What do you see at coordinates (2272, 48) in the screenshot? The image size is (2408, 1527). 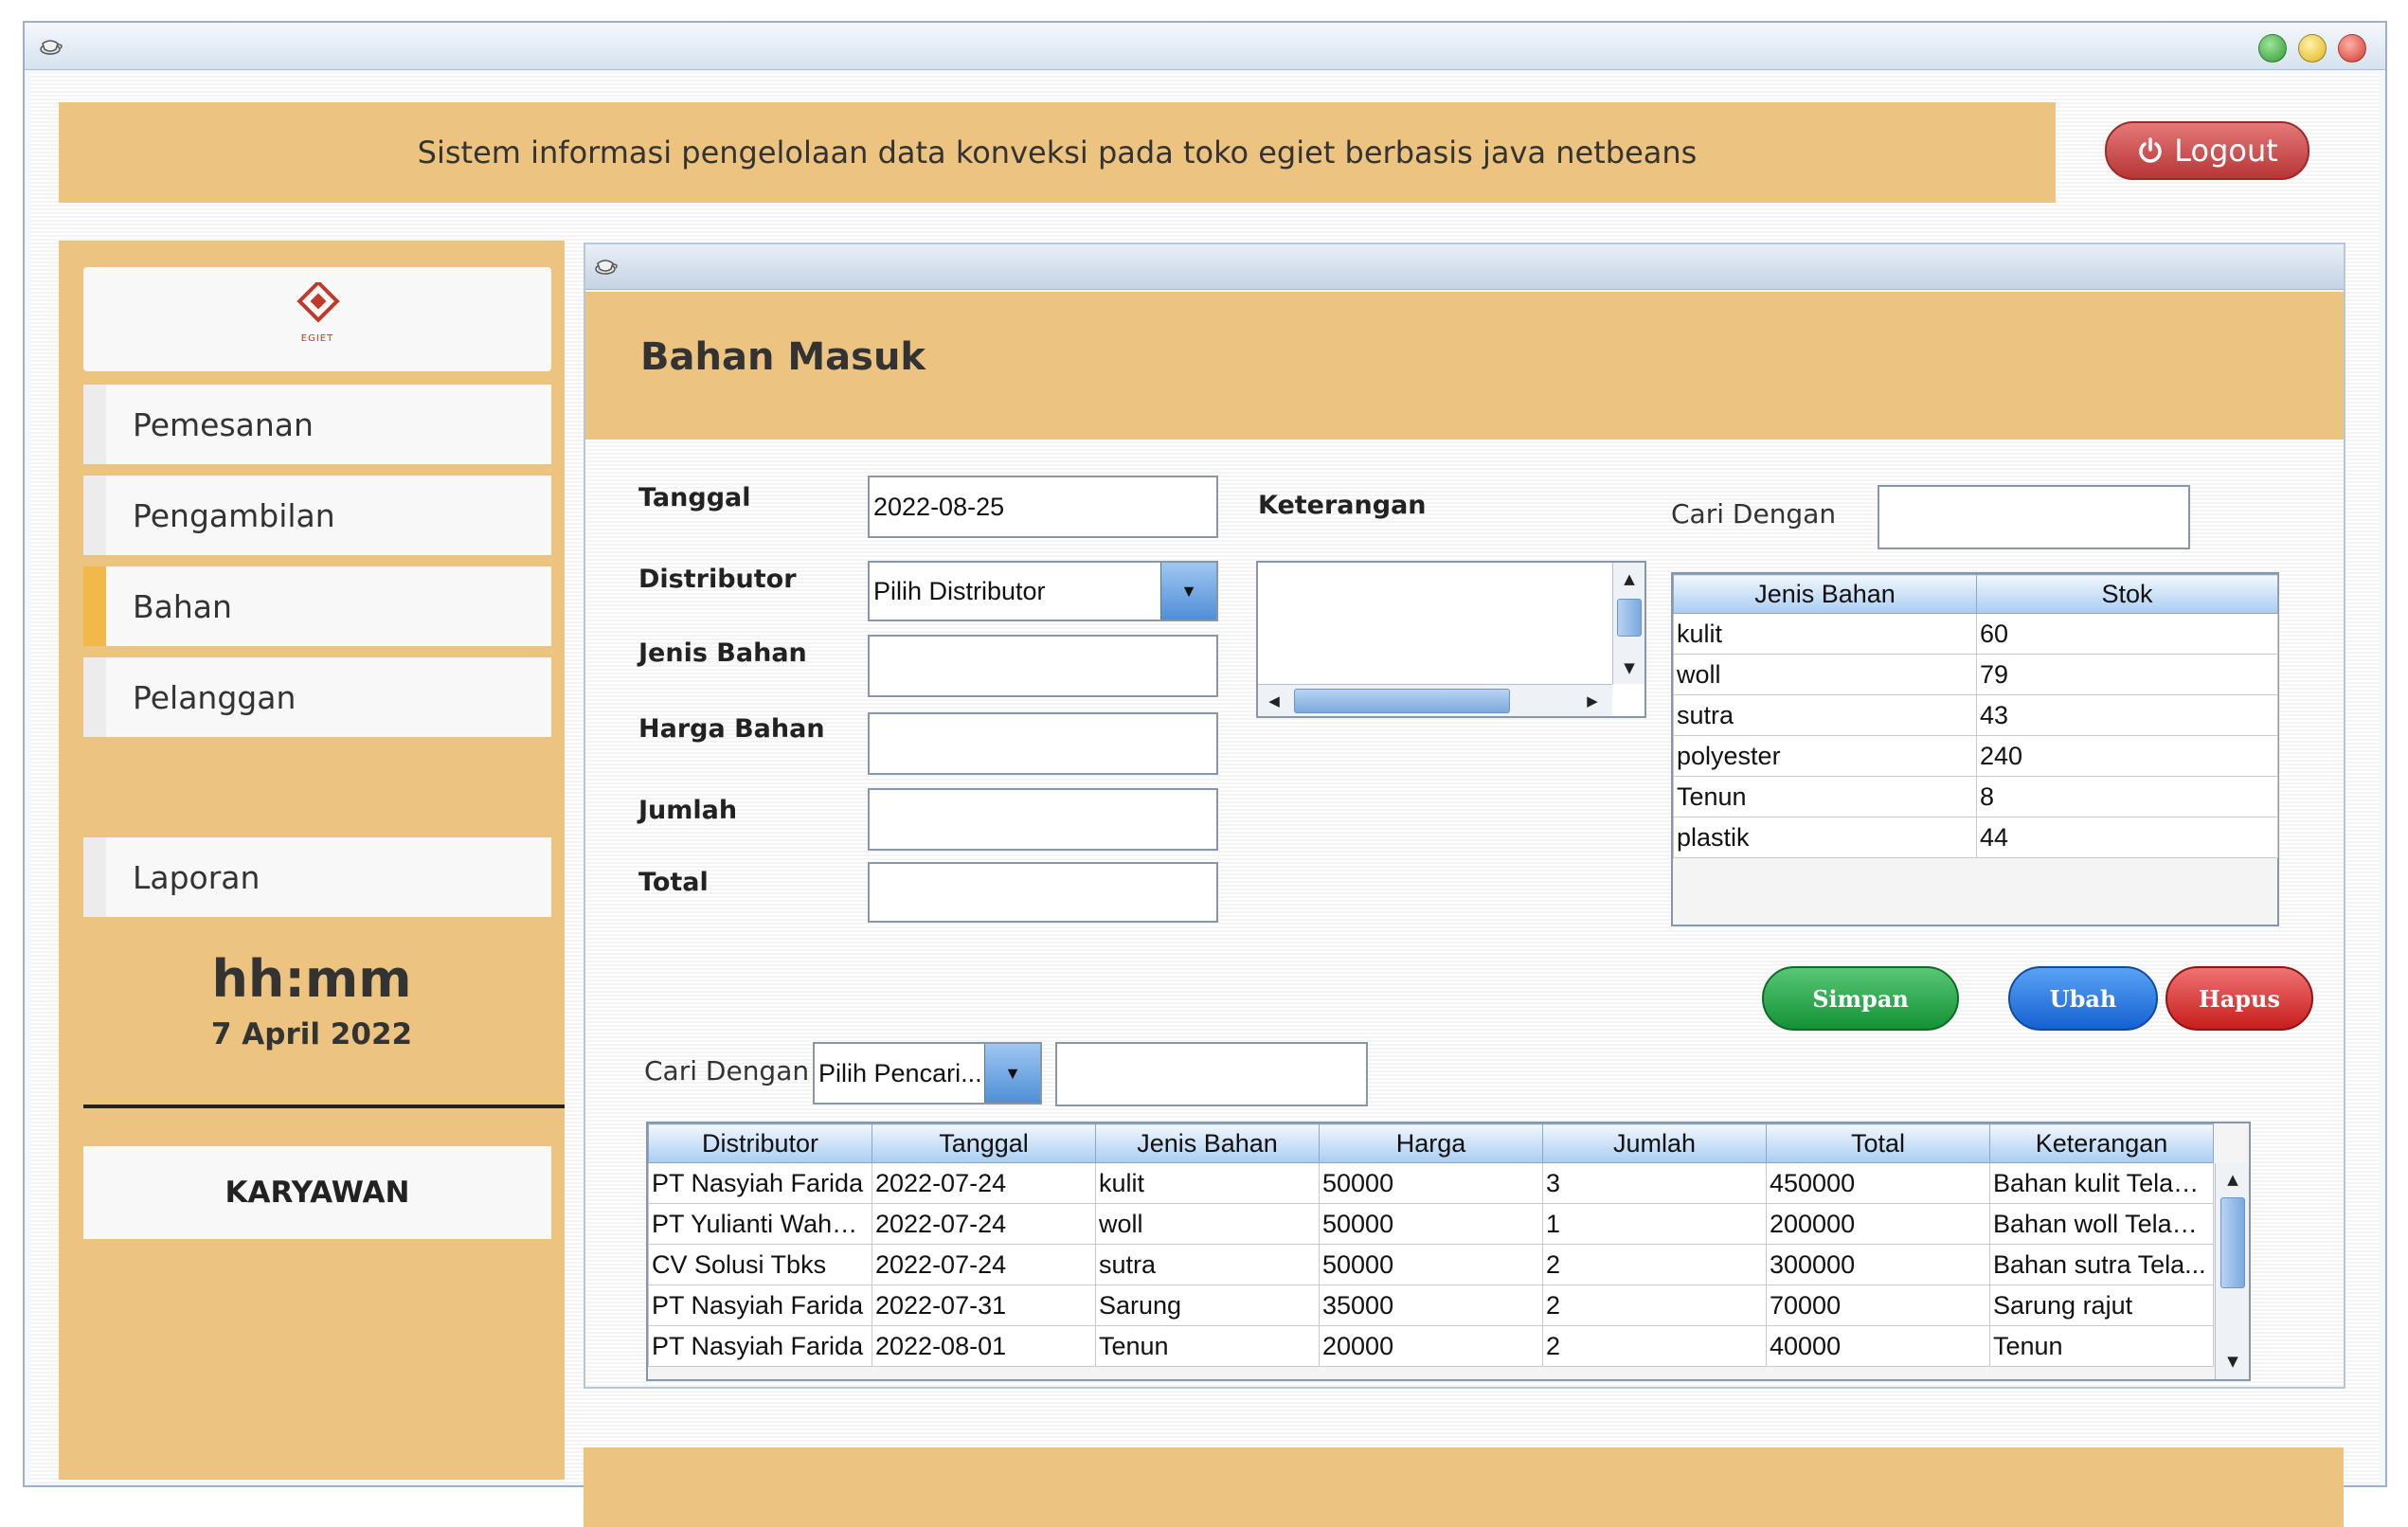 I see `maximize-button` at bounding box center [2272, 48].